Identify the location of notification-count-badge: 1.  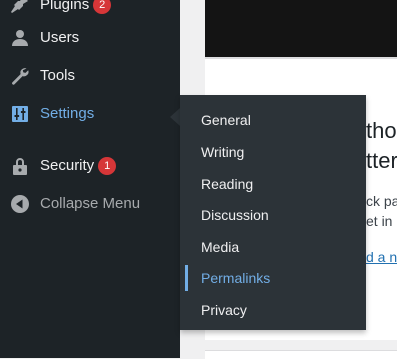
(107, 166).